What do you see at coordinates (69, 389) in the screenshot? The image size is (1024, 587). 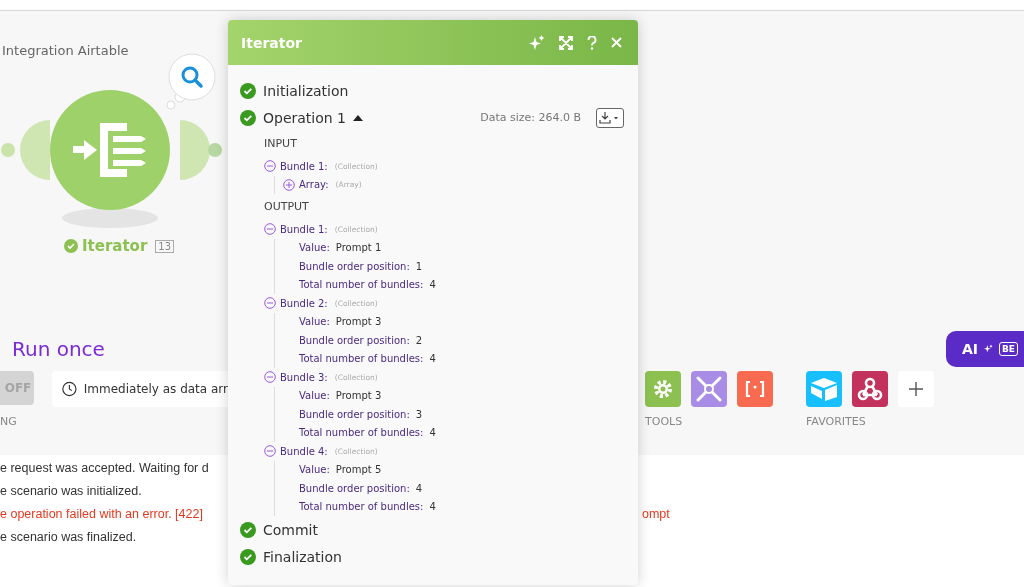 I see `clock-icon` at bounding box center [69, 389].